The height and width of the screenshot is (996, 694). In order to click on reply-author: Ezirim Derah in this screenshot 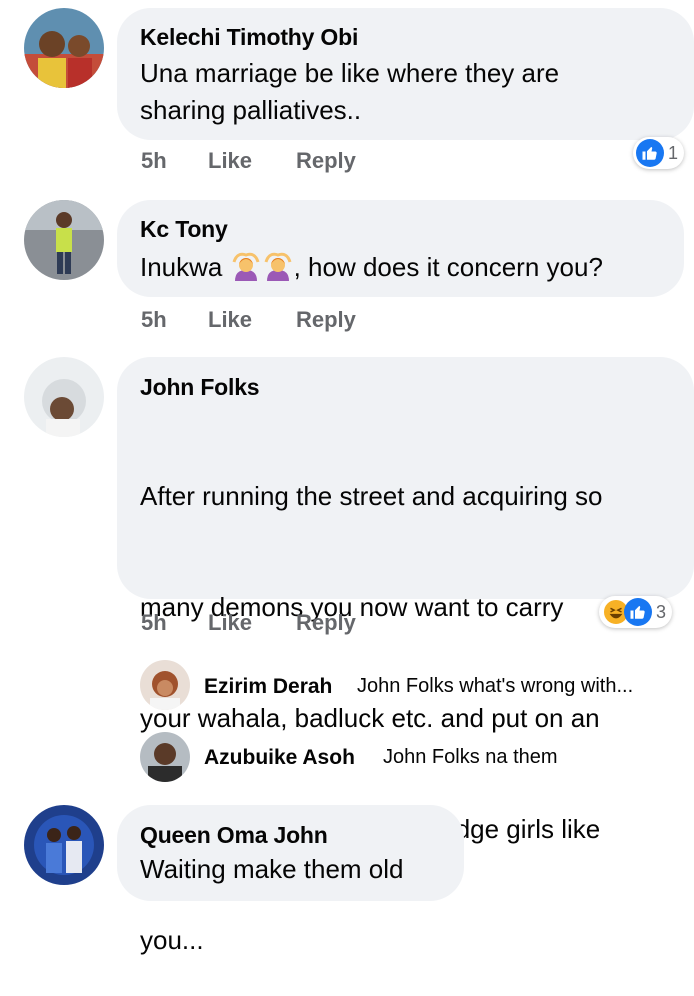, I will do `click(268, 687)`.